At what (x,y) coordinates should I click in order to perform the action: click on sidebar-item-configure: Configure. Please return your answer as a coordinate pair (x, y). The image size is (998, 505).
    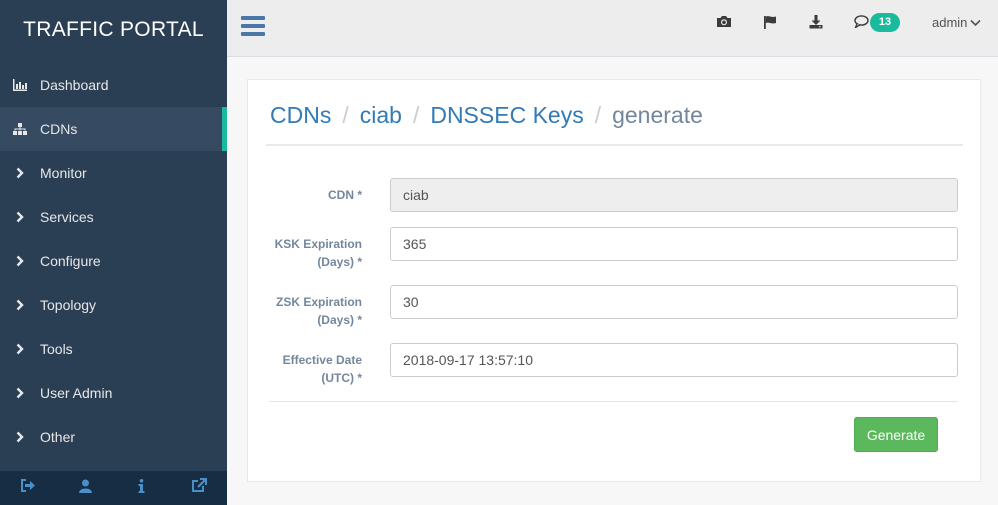
    Looking at the image, I should click on (113, 261).